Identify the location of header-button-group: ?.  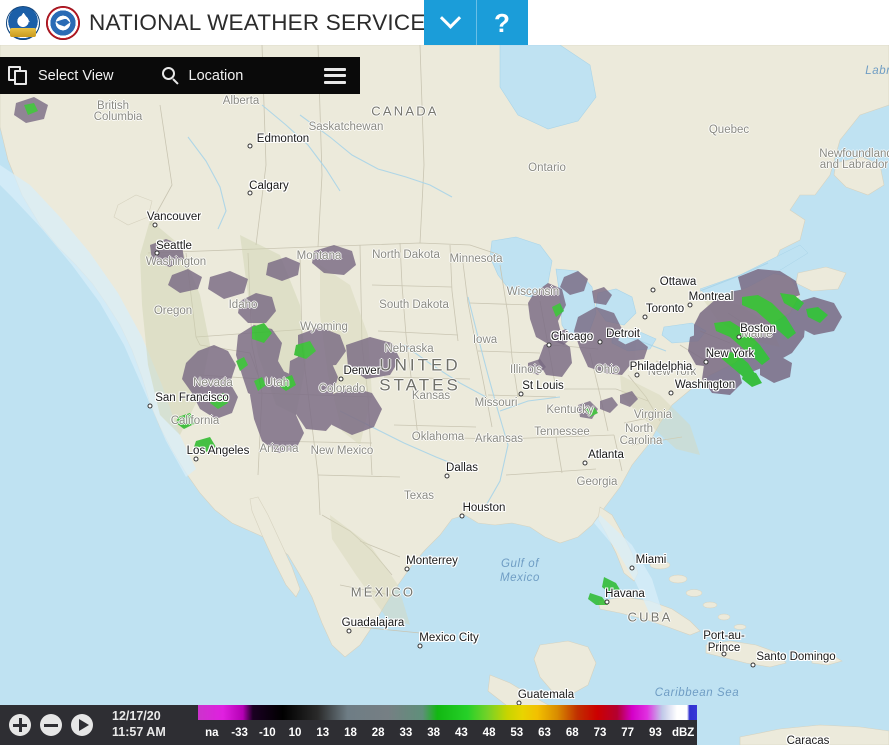
(476, 22).